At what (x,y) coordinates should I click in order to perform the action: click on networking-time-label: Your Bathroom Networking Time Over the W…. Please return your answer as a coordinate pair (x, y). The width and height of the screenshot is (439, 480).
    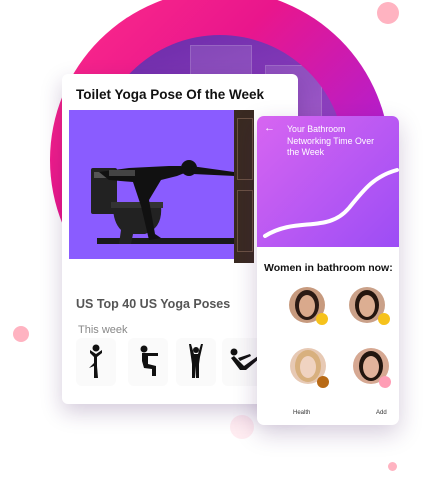
    Looking at the image, I should click on (331, 140).